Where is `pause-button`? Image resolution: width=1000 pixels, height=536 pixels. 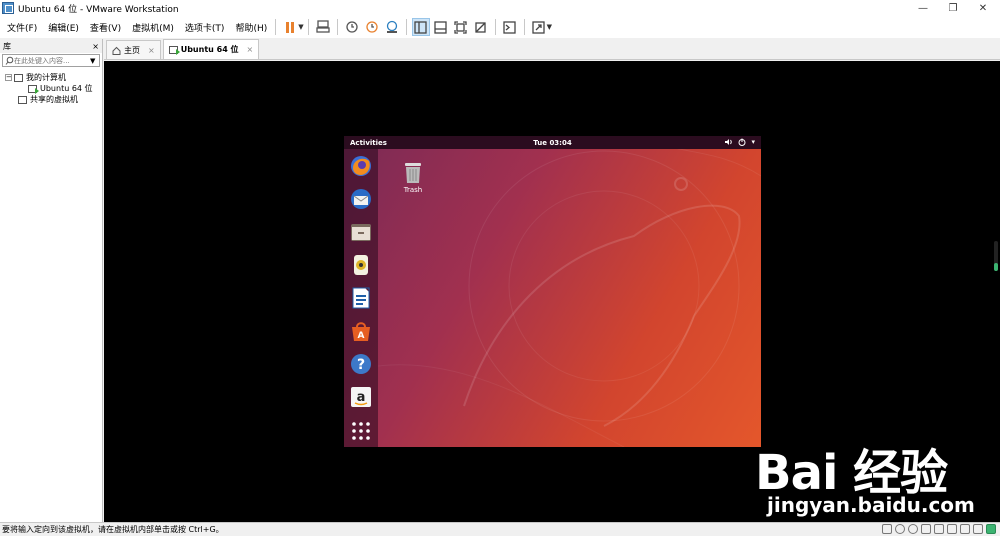 pause-button is located at coordinates (290, 27).